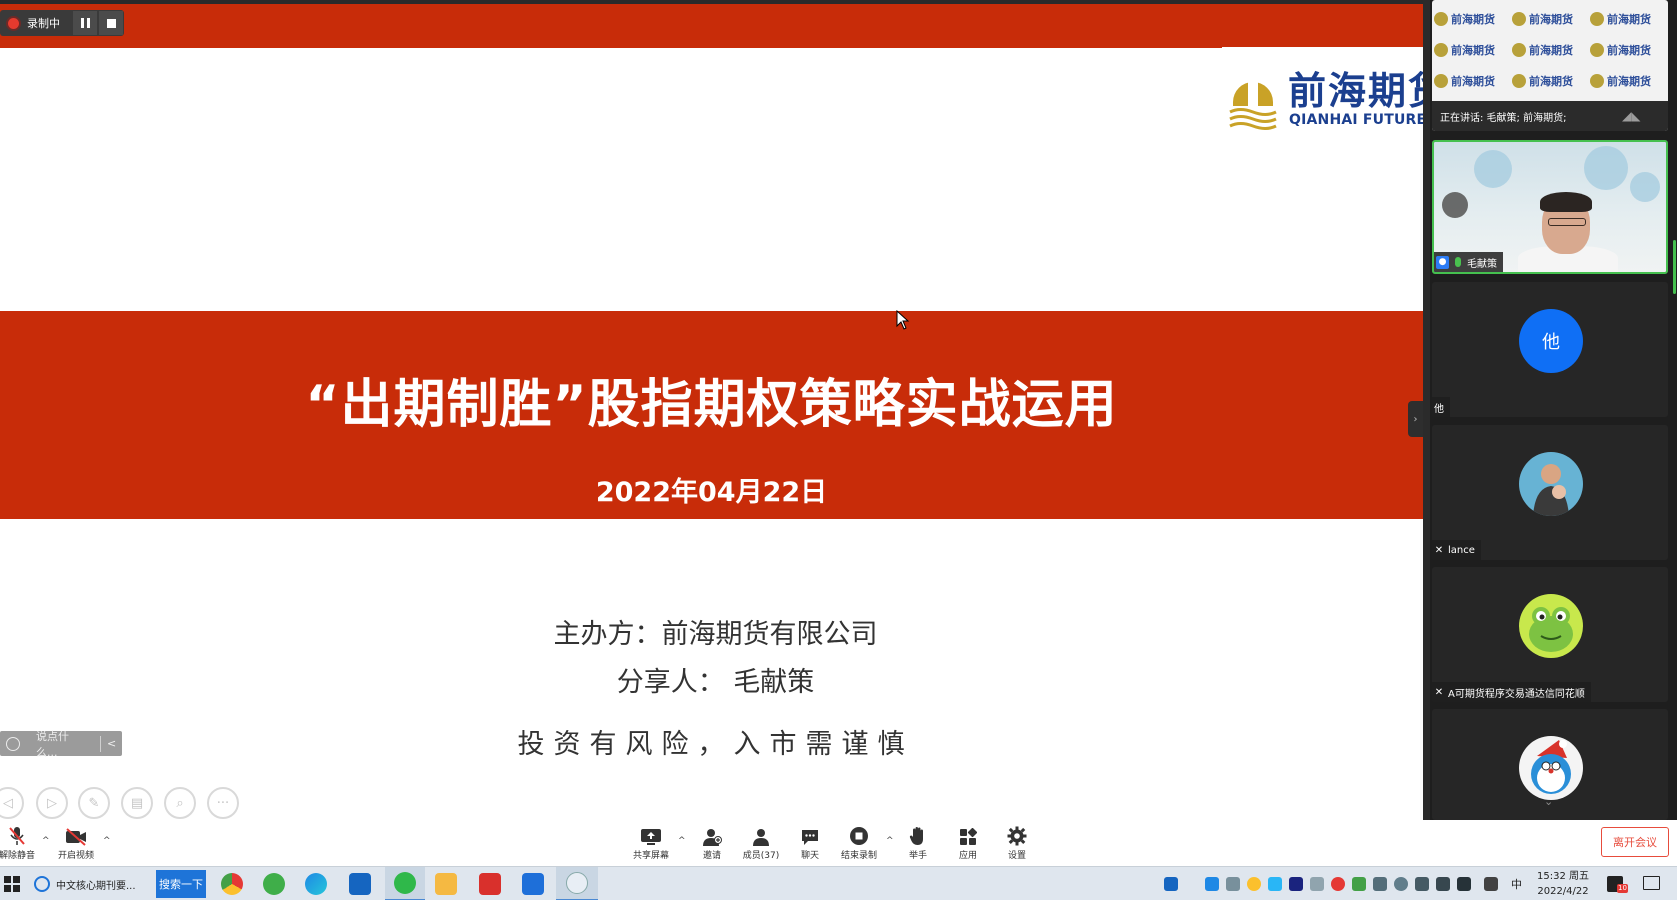 This screenshot has width=1677, height=900. I want to click on video-options-caret-icon: ^, so click(107, 841).